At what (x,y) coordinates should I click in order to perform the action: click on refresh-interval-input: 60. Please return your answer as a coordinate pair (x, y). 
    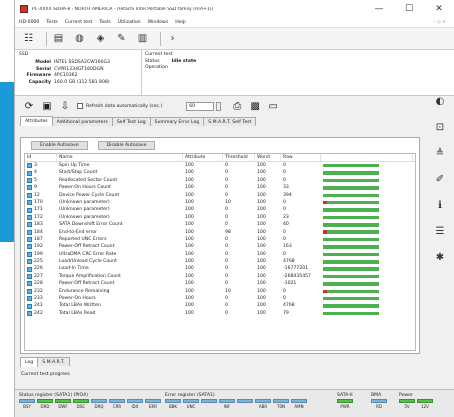
    Looking at the image, I should click on (200, 106).